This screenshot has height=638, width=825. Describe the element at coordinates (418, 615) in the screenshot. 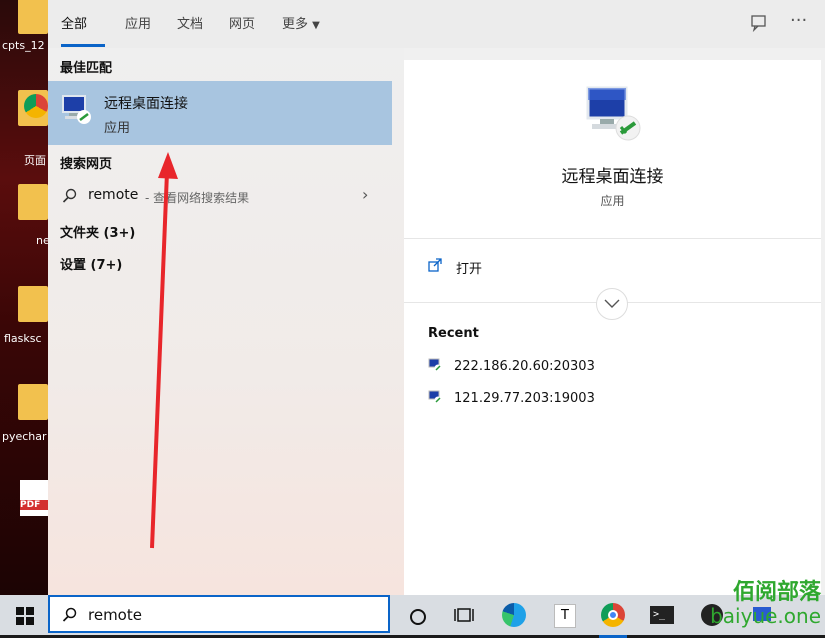

I see `cortana-icon` at that location.